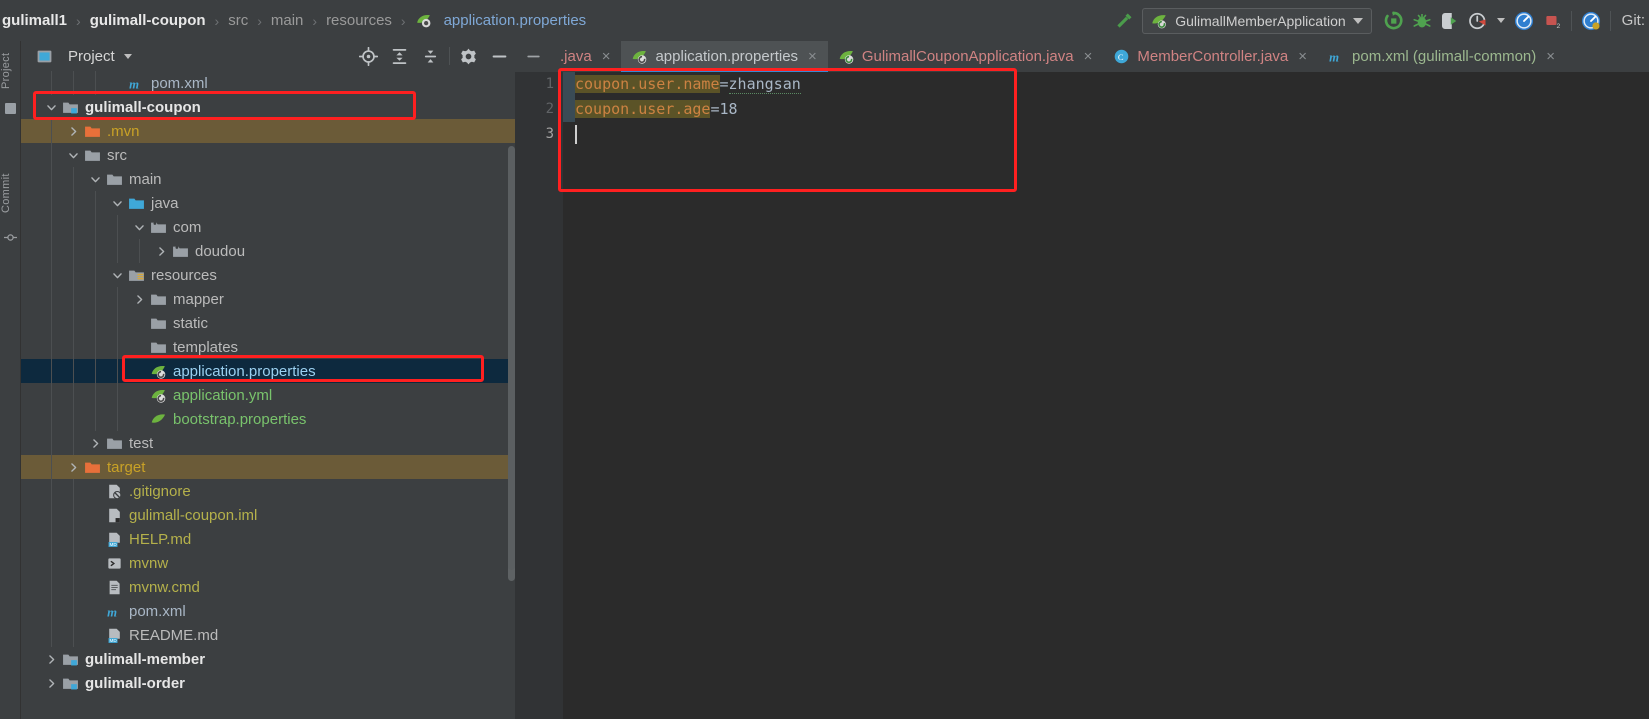  What do you see at coordinates (136, 83) in the screenshot?
I see `maven-xml-icon: m` at bounding box center [136, 83].